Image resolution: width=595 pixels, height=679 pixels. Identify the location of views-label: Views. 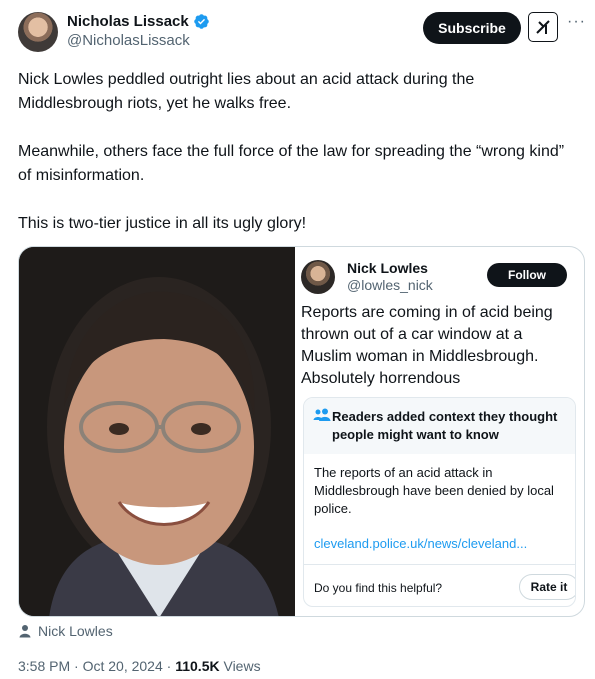
(242, 666).